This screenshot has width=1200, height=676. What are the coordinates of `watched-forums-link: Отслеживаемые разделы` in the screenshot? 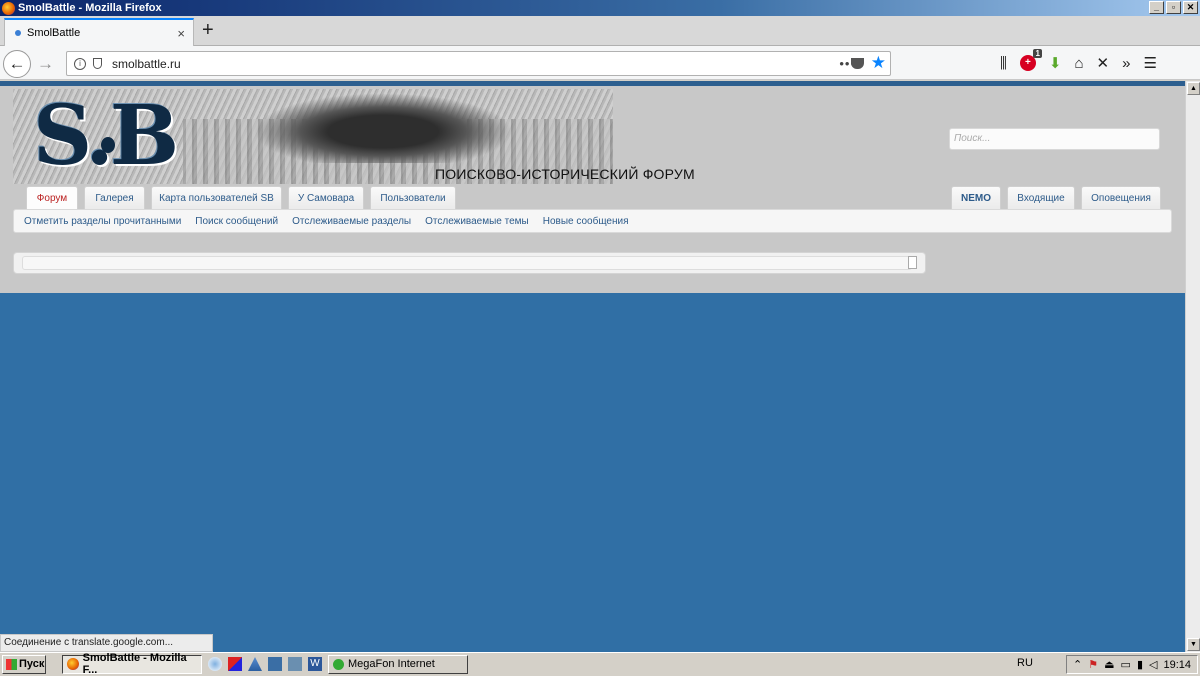 It's located at (351, 221).